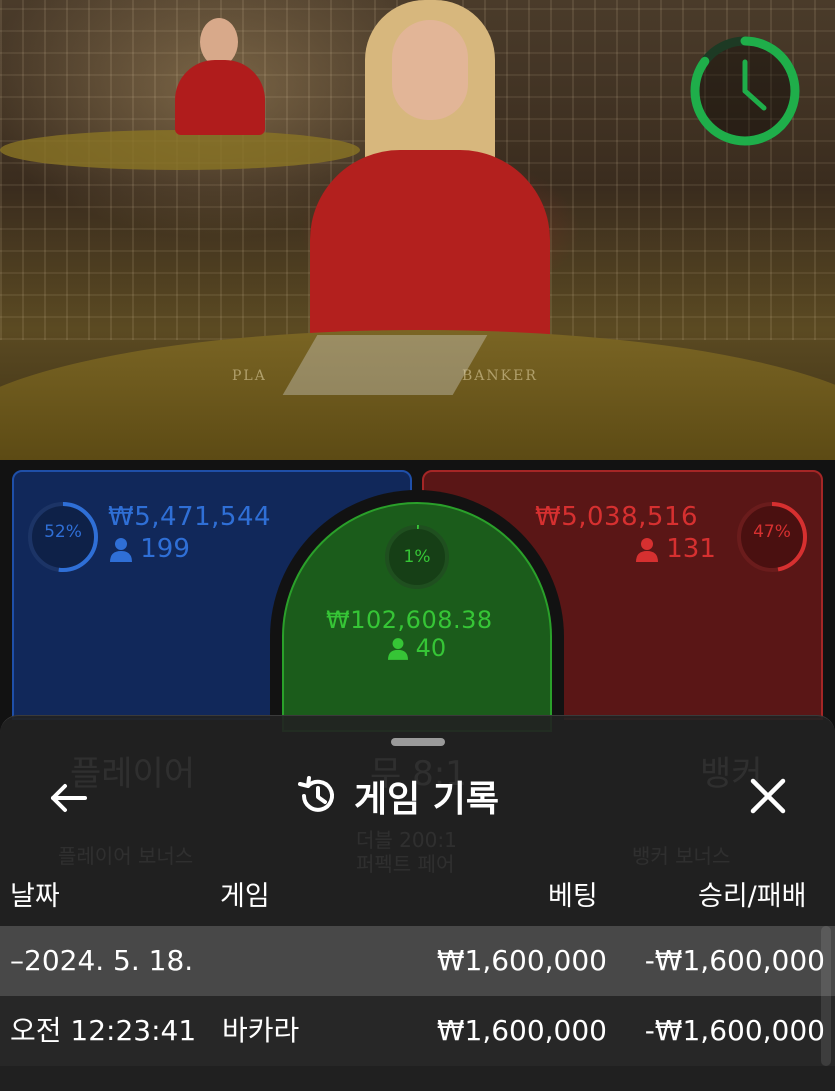 This screenshot has width=835, height=1091. What do you see at coordinates (220, 97) in the screenshot?
I see `background-dealer` at bounding box center [220, 97].